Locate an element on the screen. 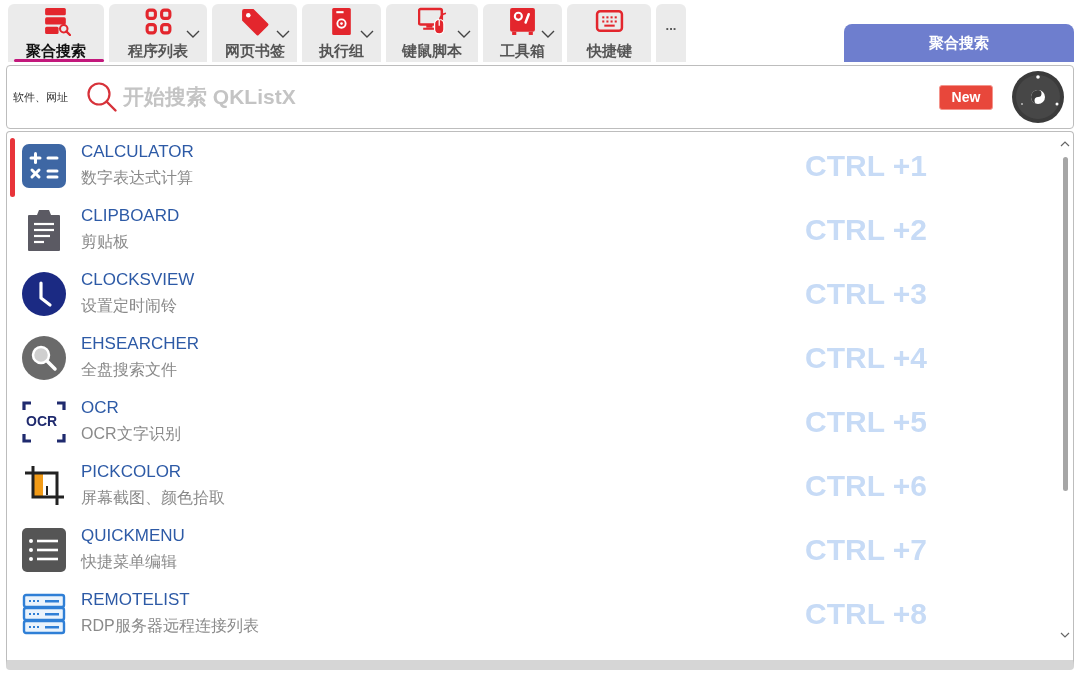 The width and height of the screenshot is (1080, 677). shortcut-label: CTRL +8 is located at coordinates (866, 614).